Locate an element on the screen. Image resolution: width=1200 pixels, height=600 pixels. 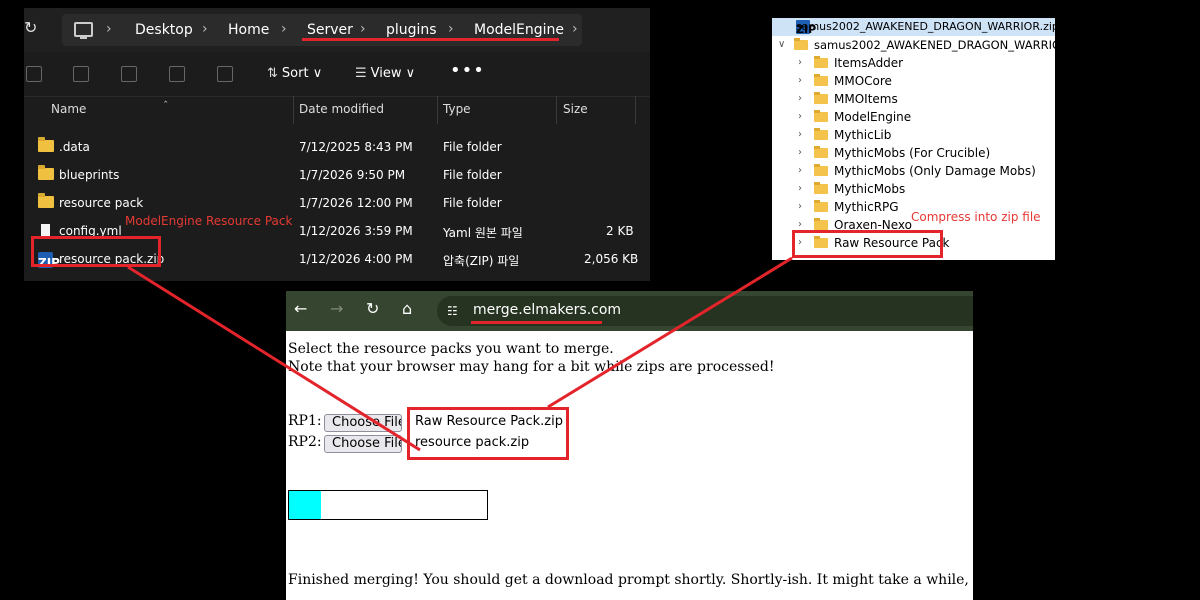
breadcrumb-plugins: plugins is located at coordinates (411, 30).